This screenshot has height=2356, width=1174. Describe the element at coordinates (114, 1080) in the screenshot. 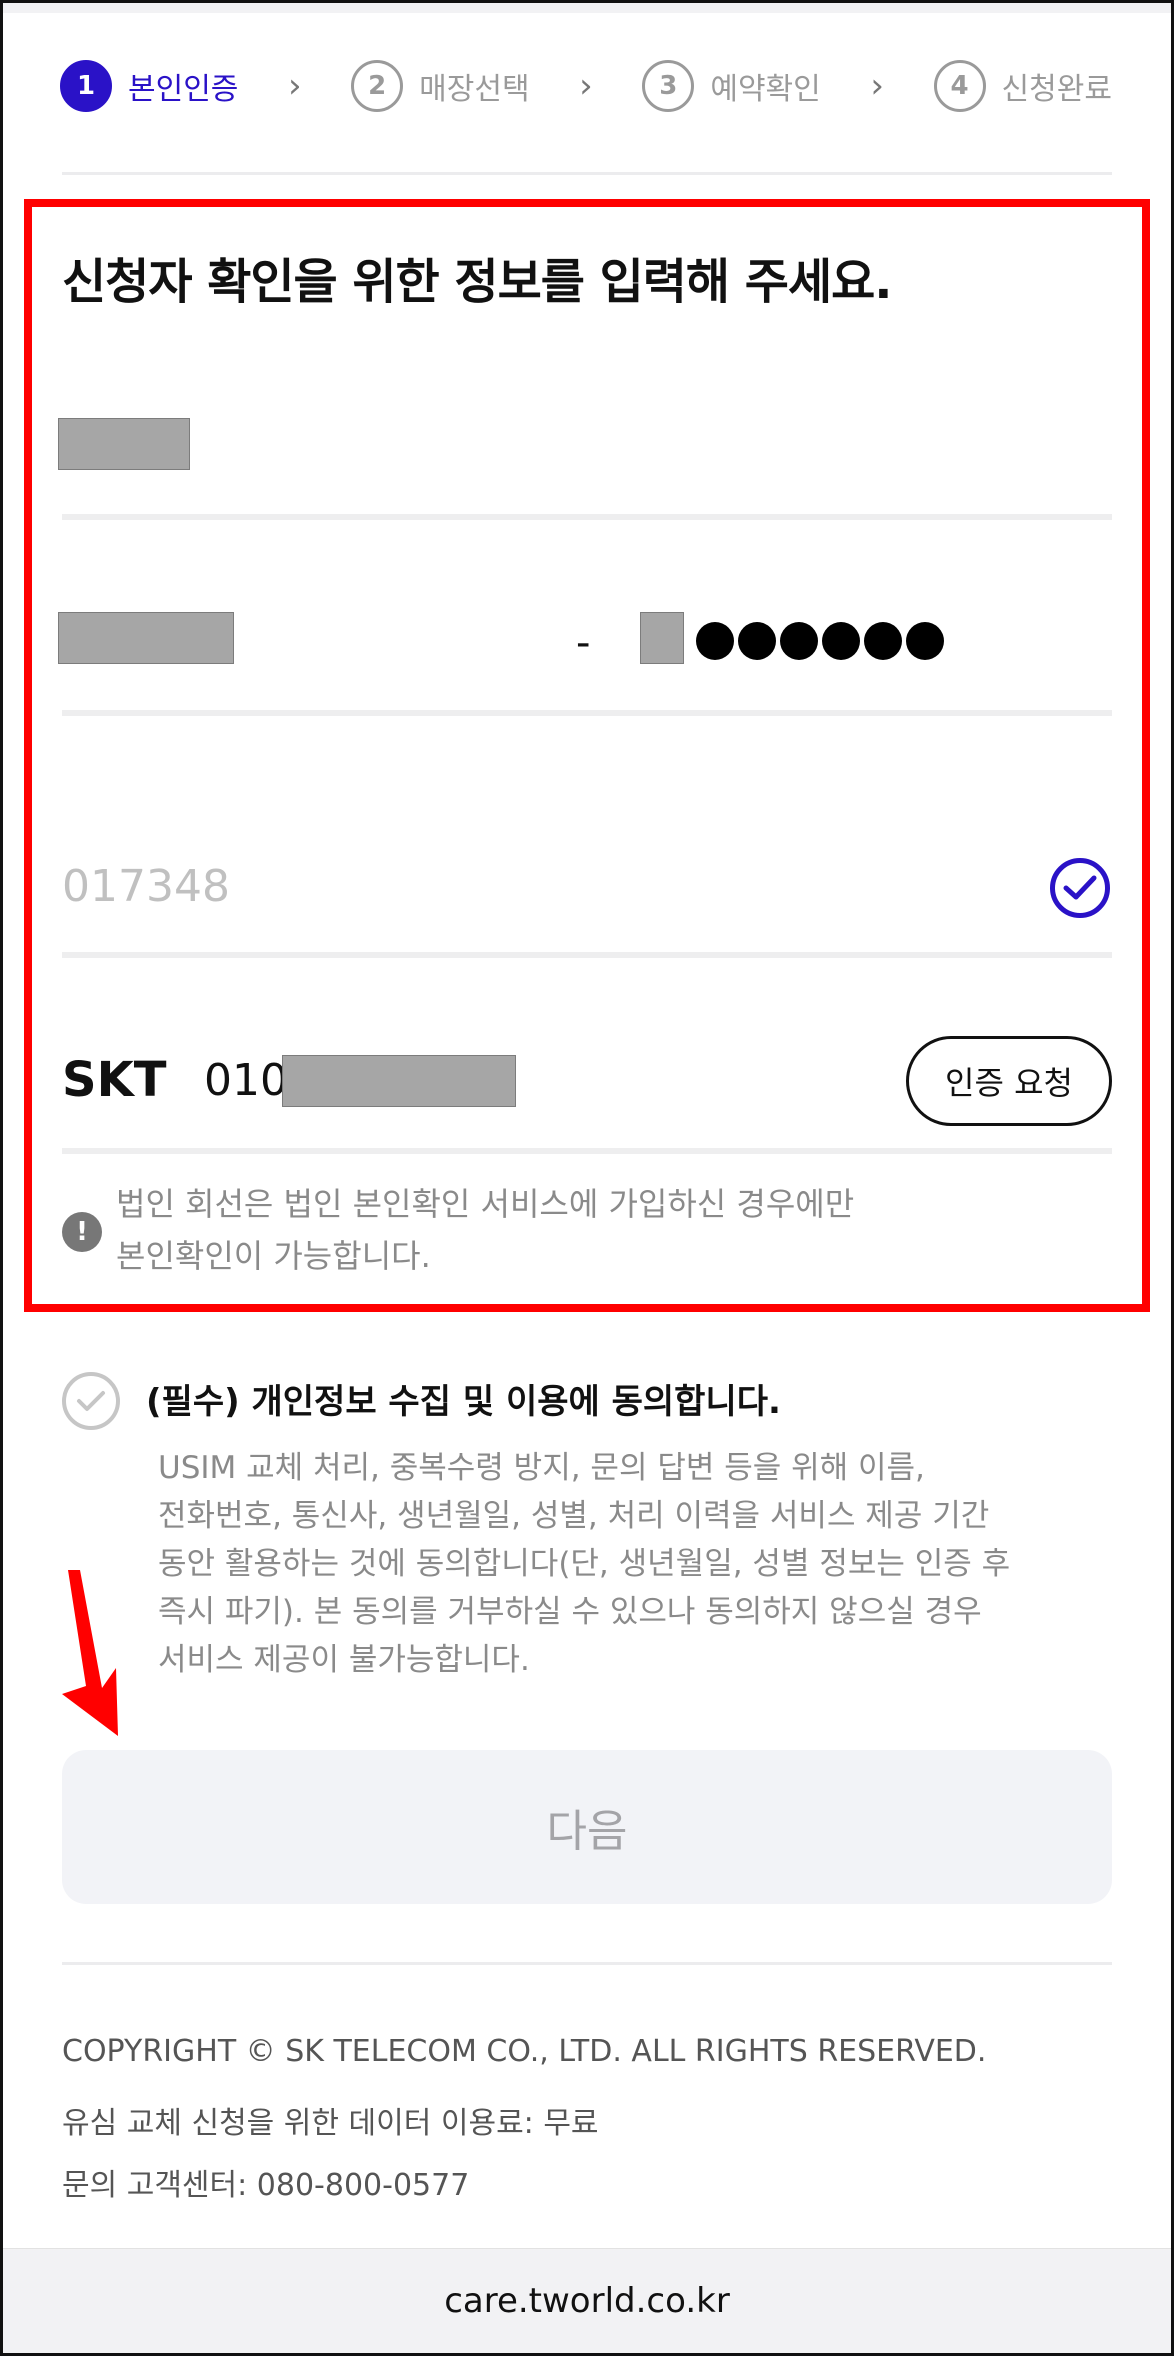

I see `carrier-label: SKT` at that location.